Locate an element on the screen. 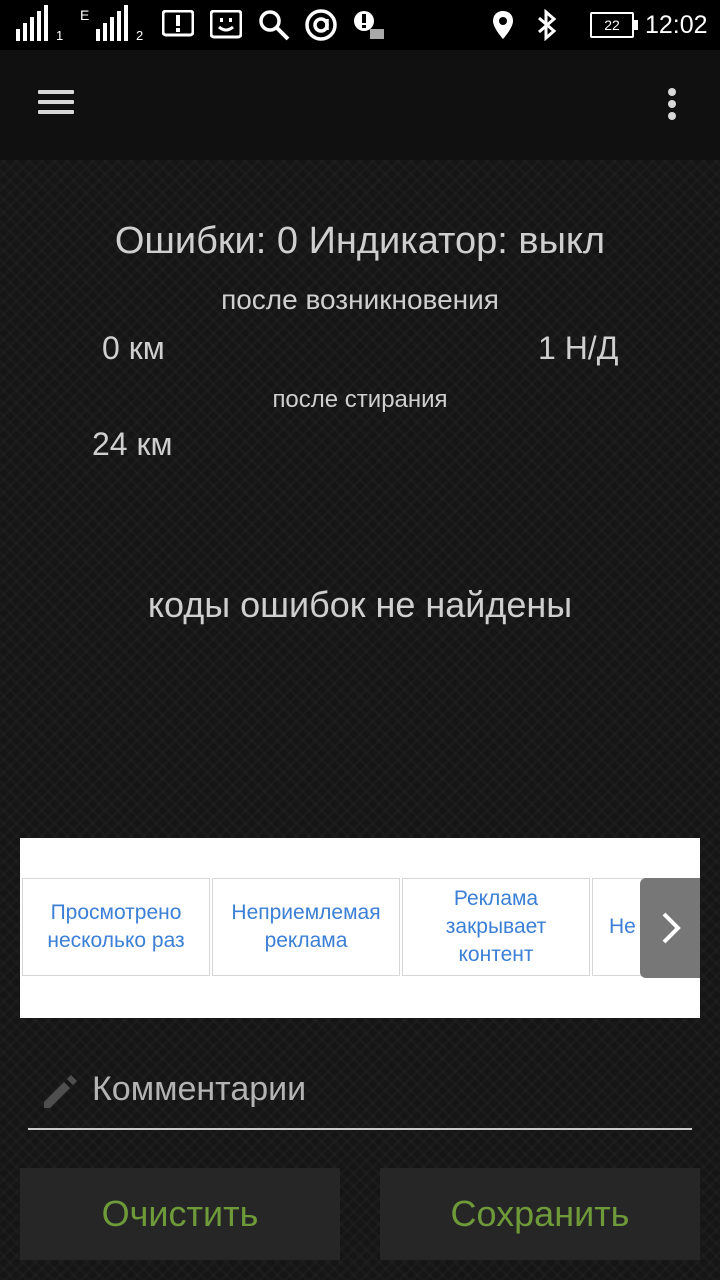  location-icon is located at coordinates (503, 25).